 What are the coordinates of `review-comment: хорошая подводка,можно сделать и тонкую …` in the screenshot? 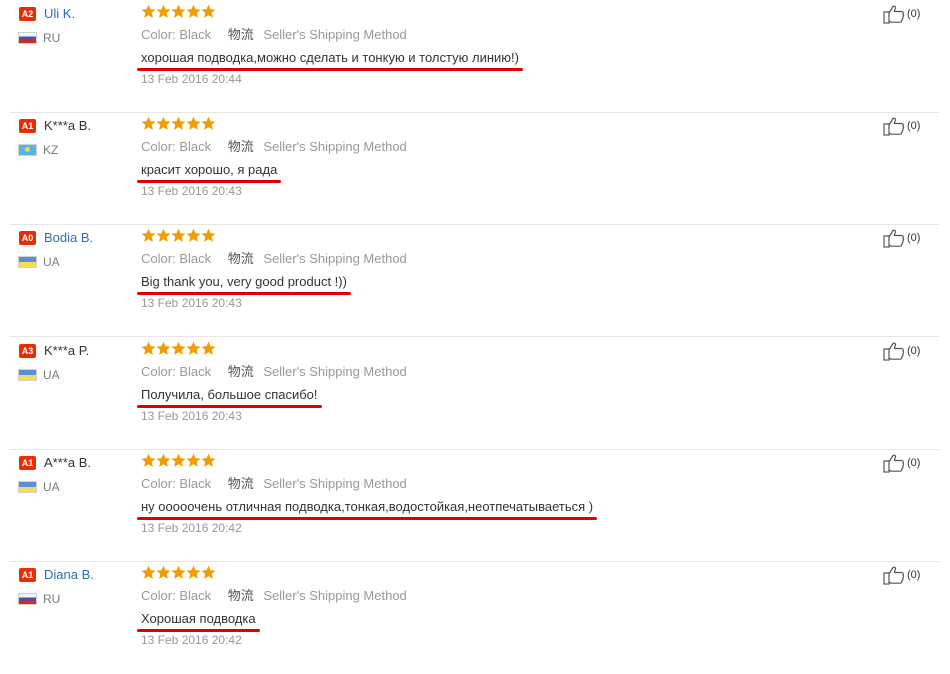 It's located at (330, 60).